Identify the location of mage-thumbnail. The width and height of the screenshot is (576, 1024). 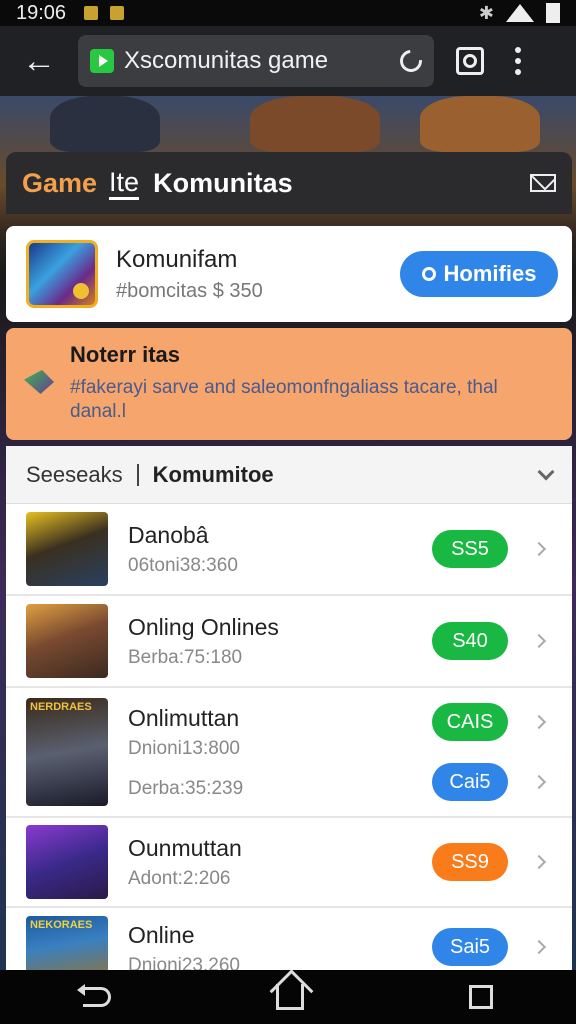
(67, 862).